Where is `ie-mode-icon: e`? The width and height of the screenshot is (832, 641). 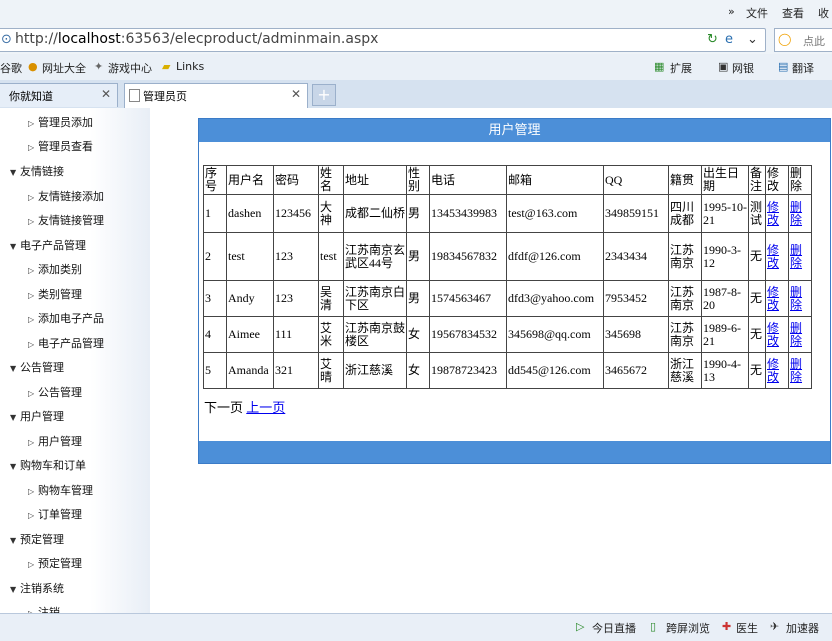
ie-mode-icon: e is located at coordinates (729, 39).